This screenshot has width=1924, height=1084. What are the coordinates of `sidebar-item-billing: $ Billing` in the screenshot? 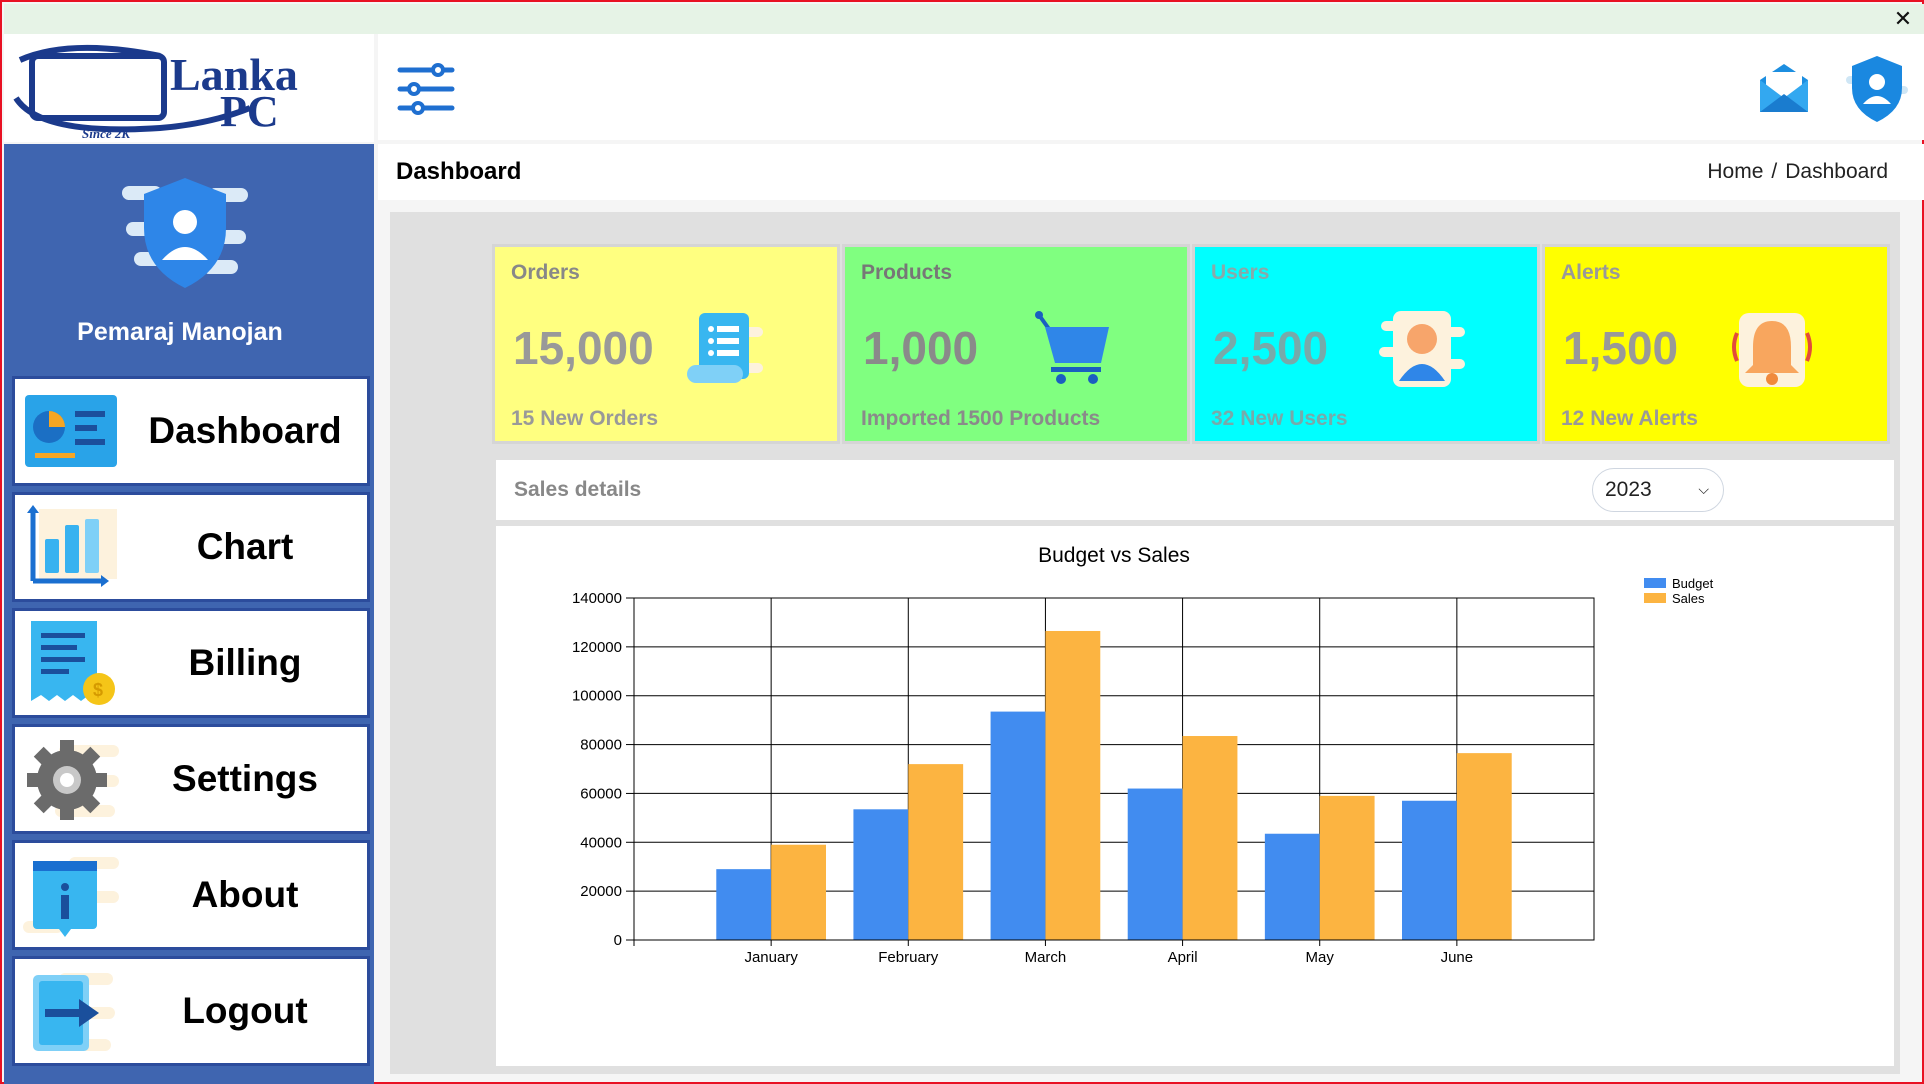 It's located at (191, 663).